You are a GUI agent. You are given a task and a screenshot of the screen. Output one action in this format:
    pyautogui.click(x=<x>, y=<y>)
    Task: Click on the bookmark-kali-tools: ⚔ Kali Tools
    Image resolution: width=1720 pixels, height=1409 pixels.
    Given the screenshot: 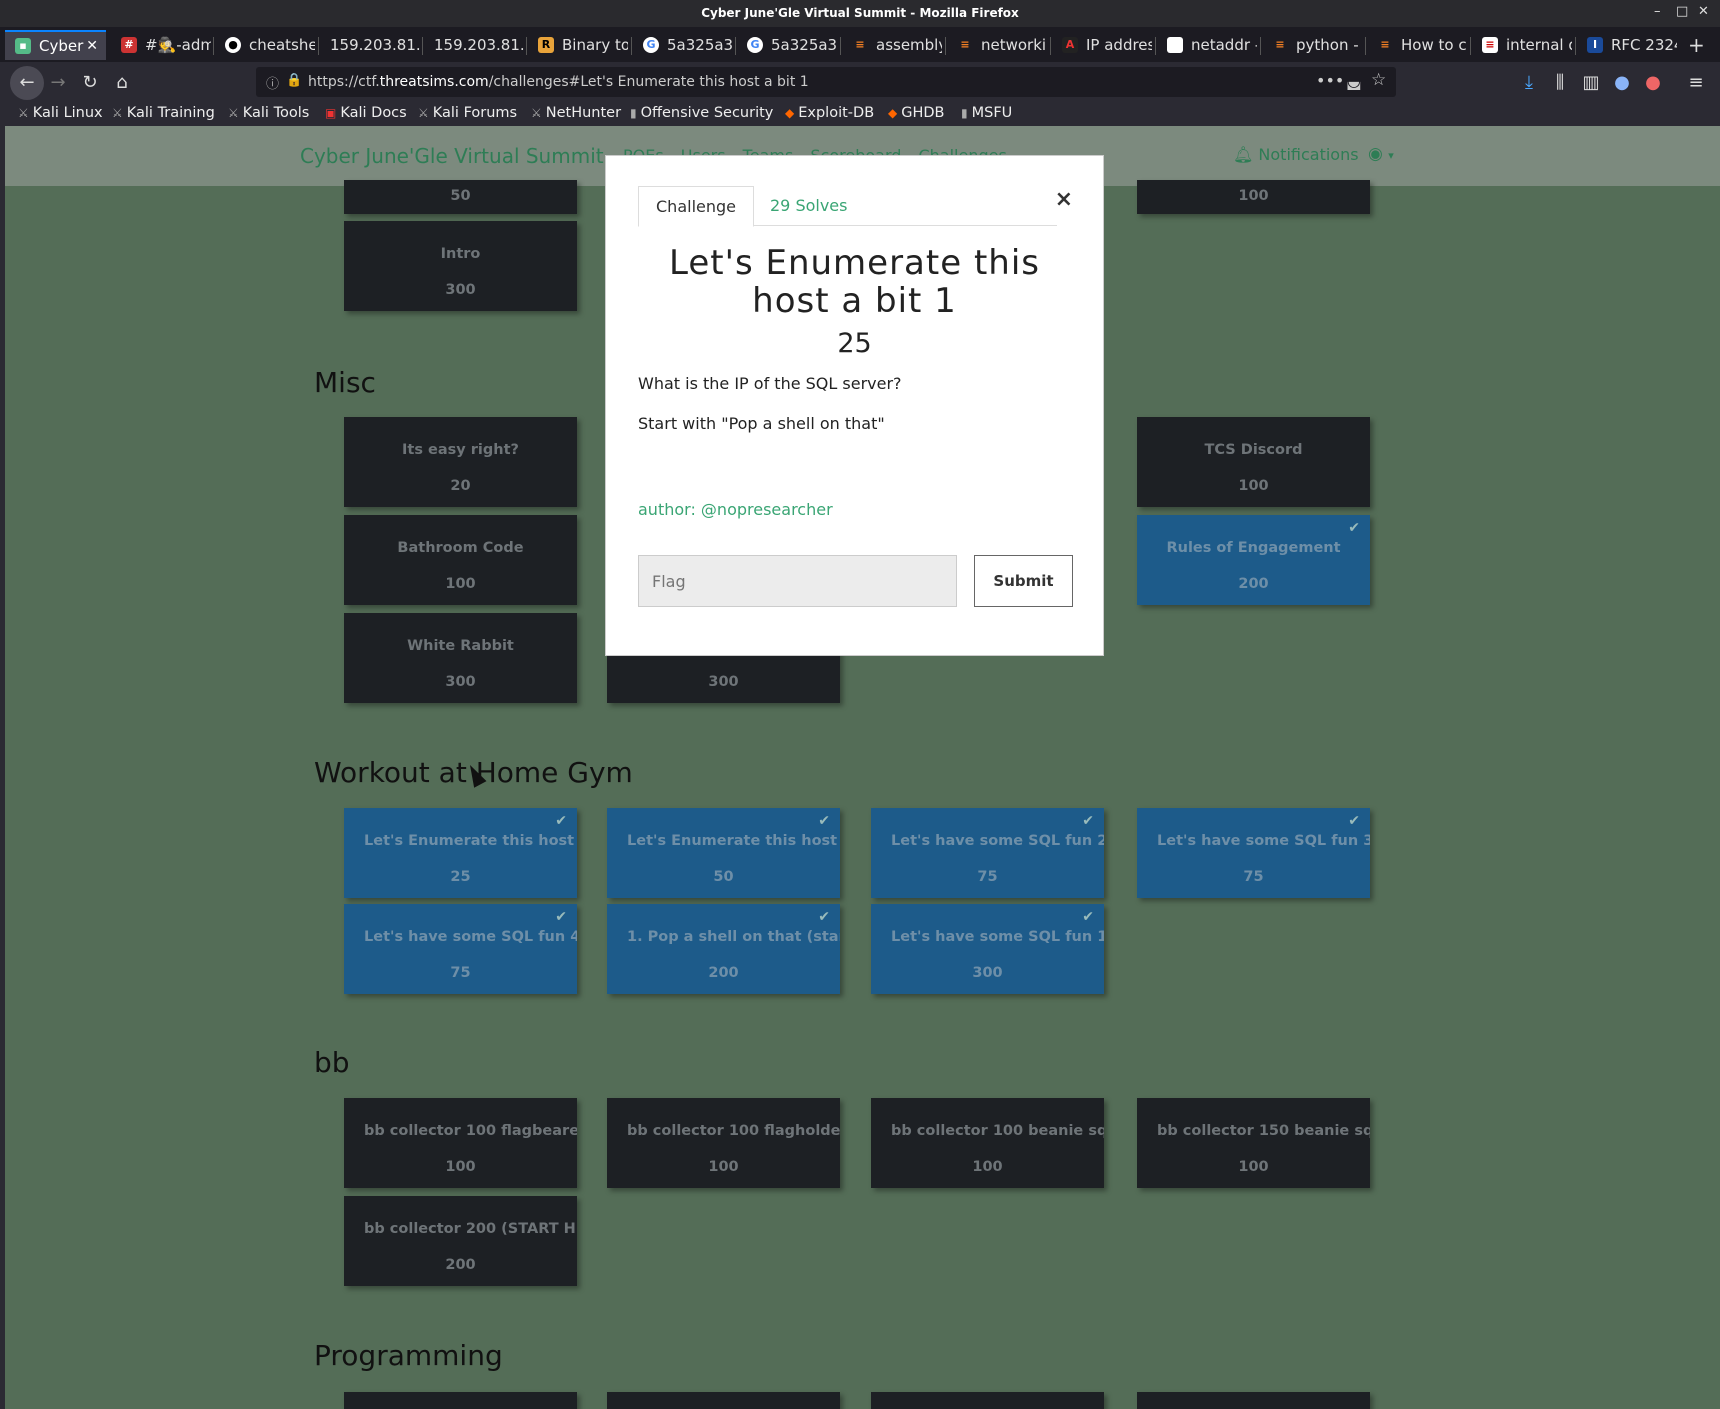 What is the action you would take?
    pyautogui.click(x=268, y=113)
    